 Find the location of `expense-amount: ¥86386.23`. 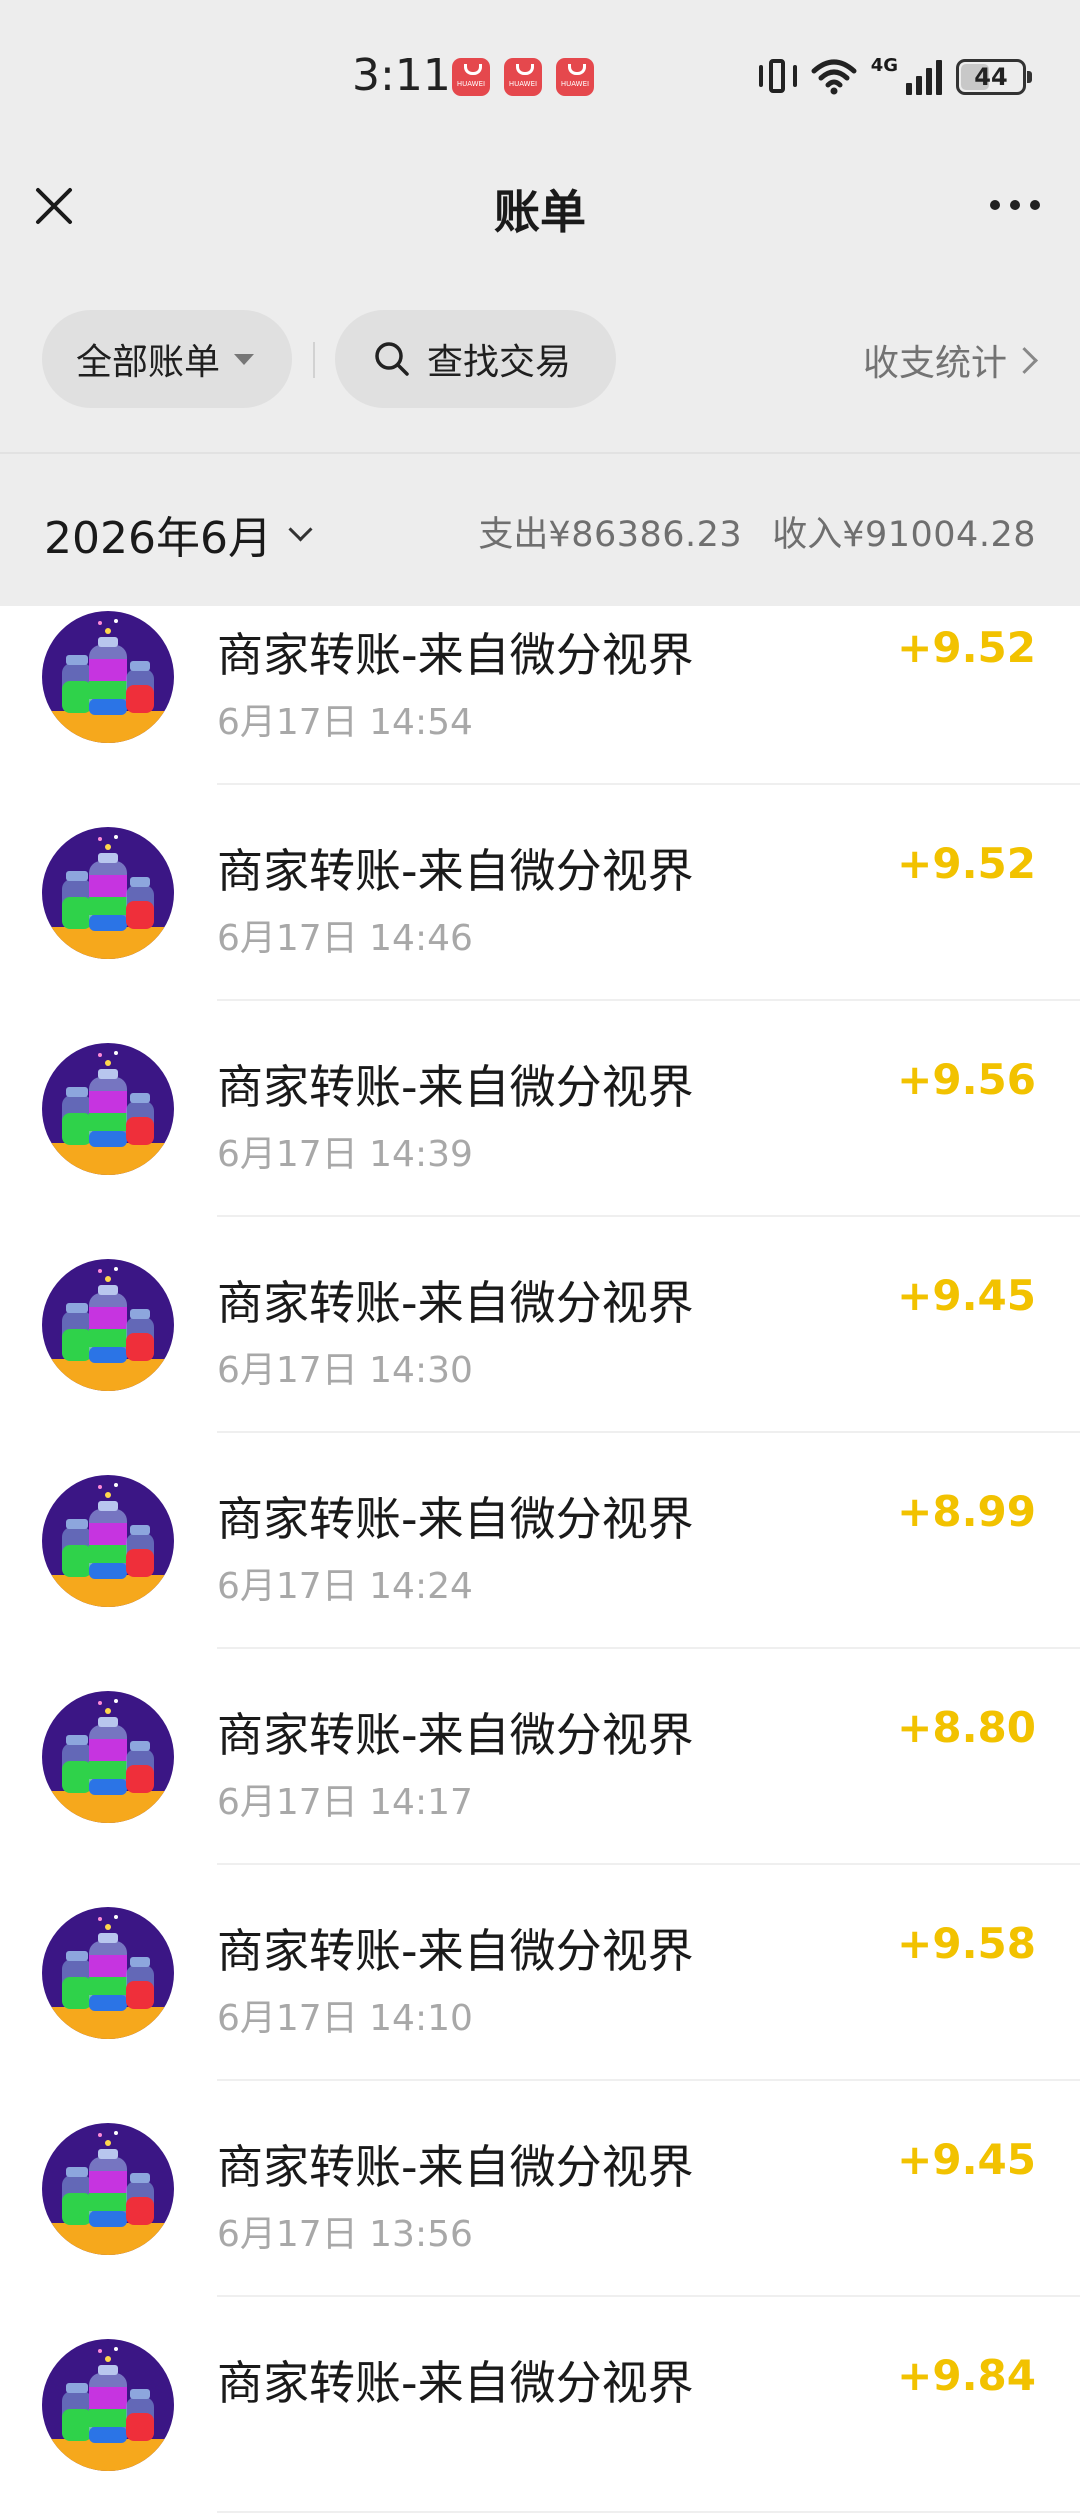

expense-amount: ¥86386.23 is located at coordinates (645, 535).